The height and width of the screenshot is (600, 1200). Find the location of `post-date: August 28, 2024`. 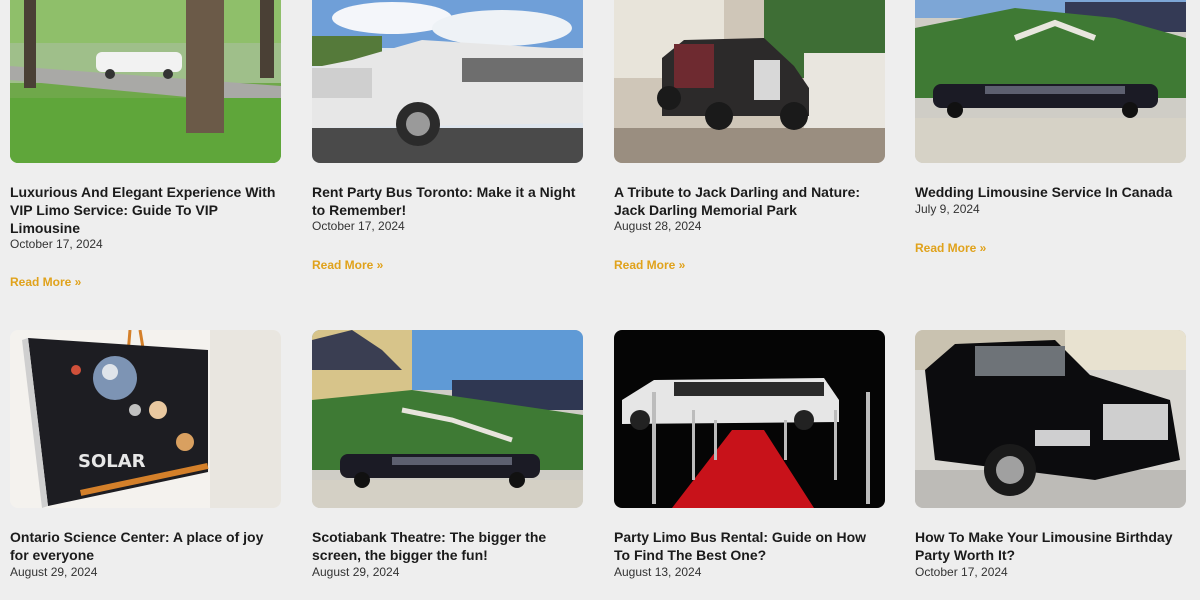

post-date: August 28, 2024 is located at coordinates (658, 226).